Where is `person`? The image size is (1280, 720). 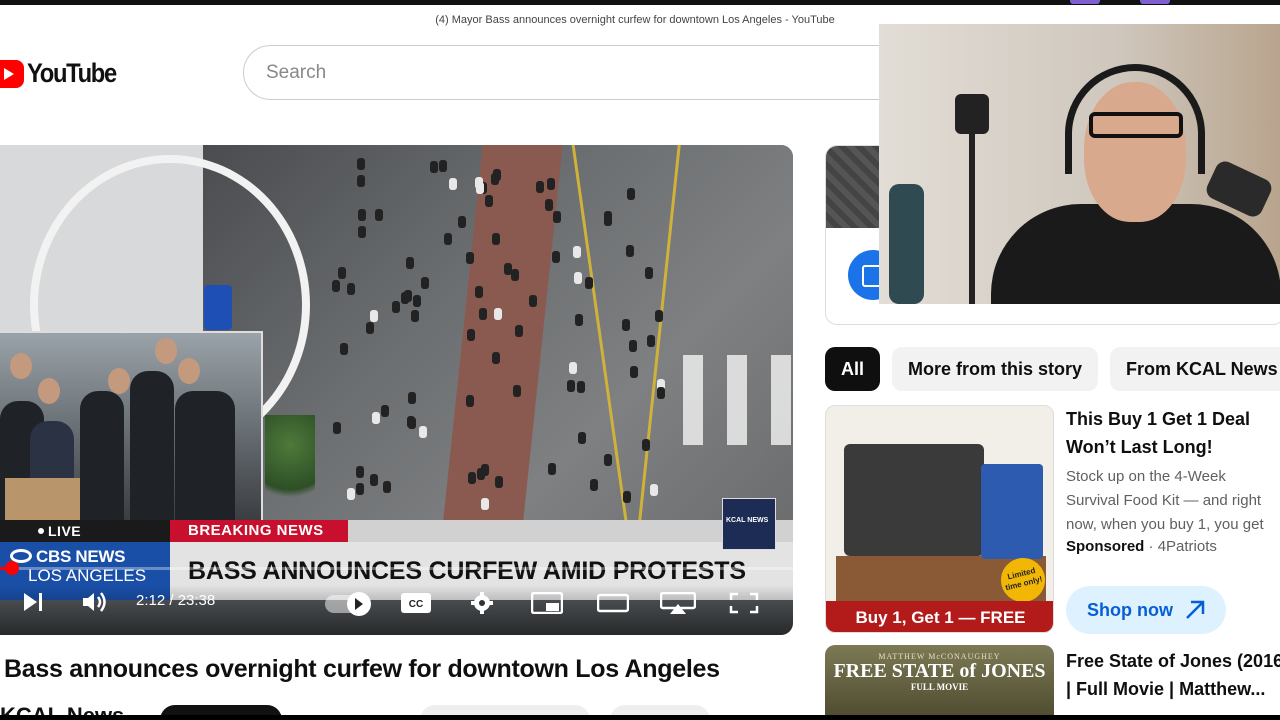
person is located at coordinates (205, 456).